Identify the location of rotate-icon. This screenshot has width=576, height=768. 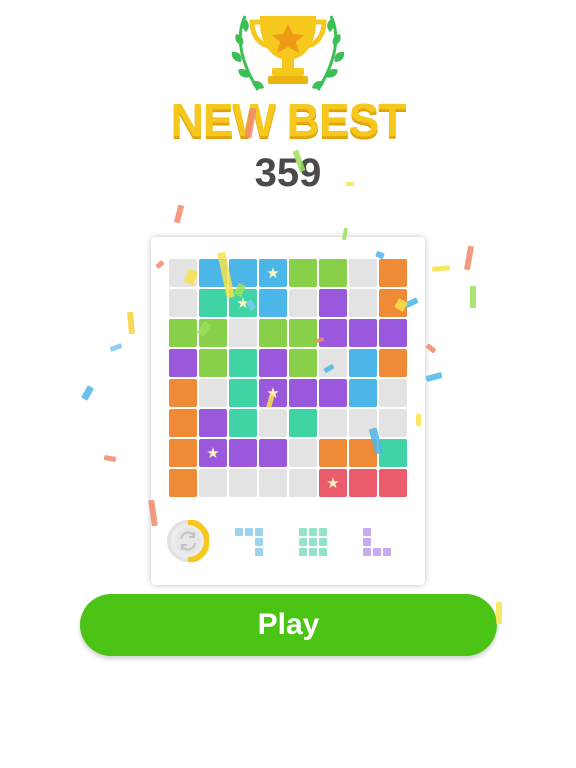
(188, 541).